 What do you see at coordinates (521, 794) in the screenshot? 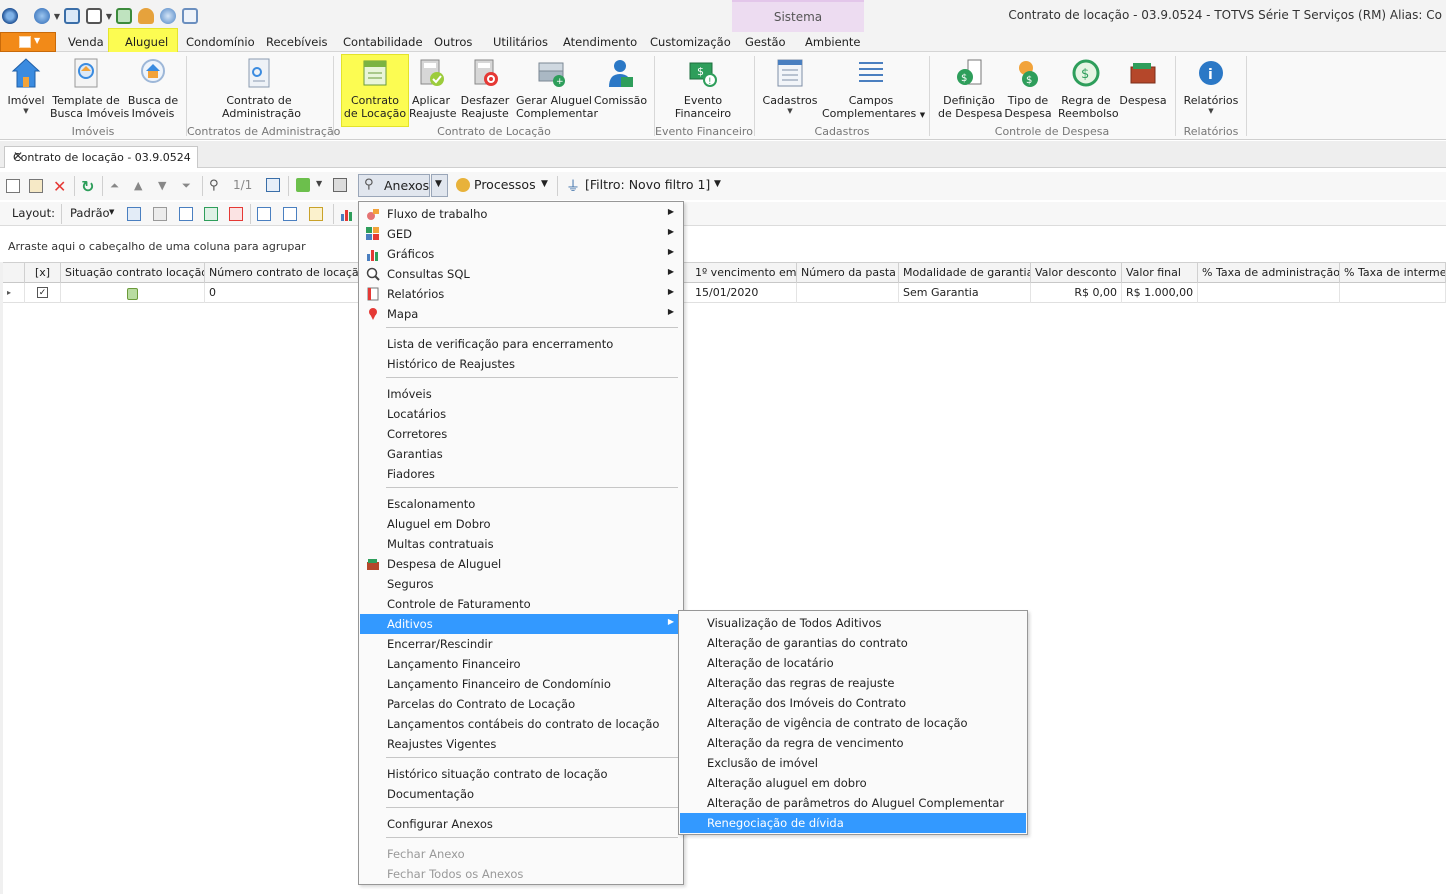
I see `menu-item-documentacao: Documentação` at bounding box center [521, 794].